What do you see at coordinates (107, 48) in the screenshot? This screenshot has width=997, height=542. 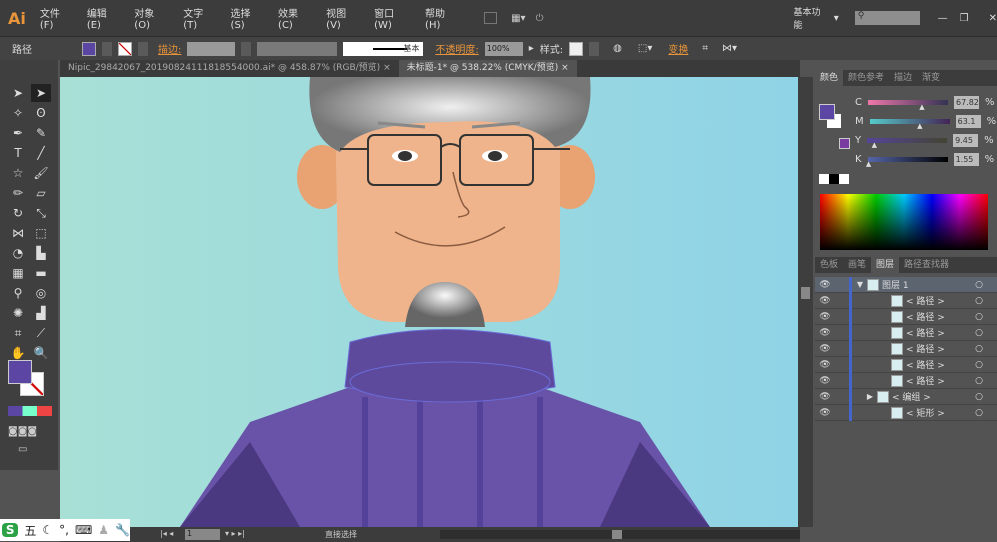 I see `fill-dropdown` at bounding box center [107, 48].